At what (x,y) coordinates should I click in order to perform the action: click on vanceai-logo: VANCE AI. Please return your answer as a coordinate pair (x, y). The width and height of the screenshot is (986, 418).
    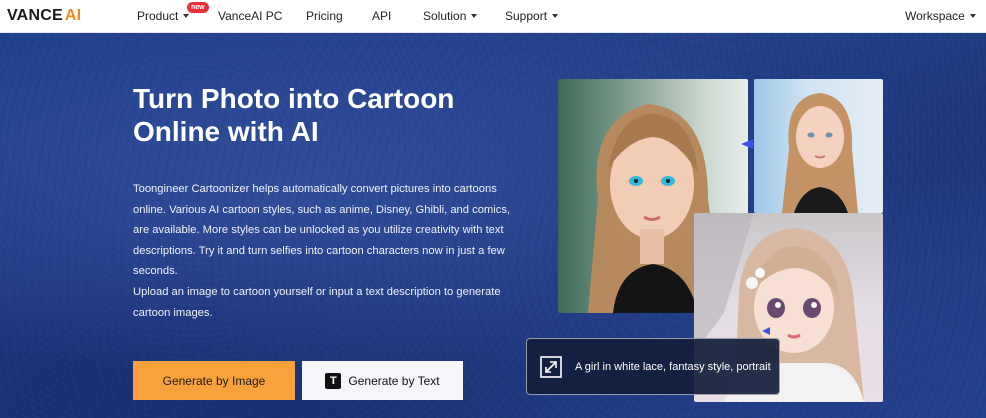
    Looking at the image, I should click on (44, 16).